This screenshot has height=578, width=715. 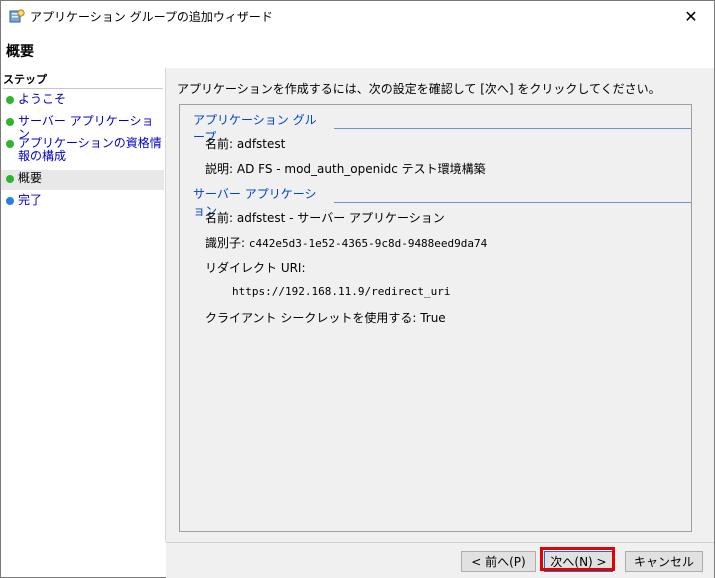 What do you see at coordinates (42, 99) in the screenshot?
I see `sidebar-item-label: ようこそ` at bounding box center [42, 99].